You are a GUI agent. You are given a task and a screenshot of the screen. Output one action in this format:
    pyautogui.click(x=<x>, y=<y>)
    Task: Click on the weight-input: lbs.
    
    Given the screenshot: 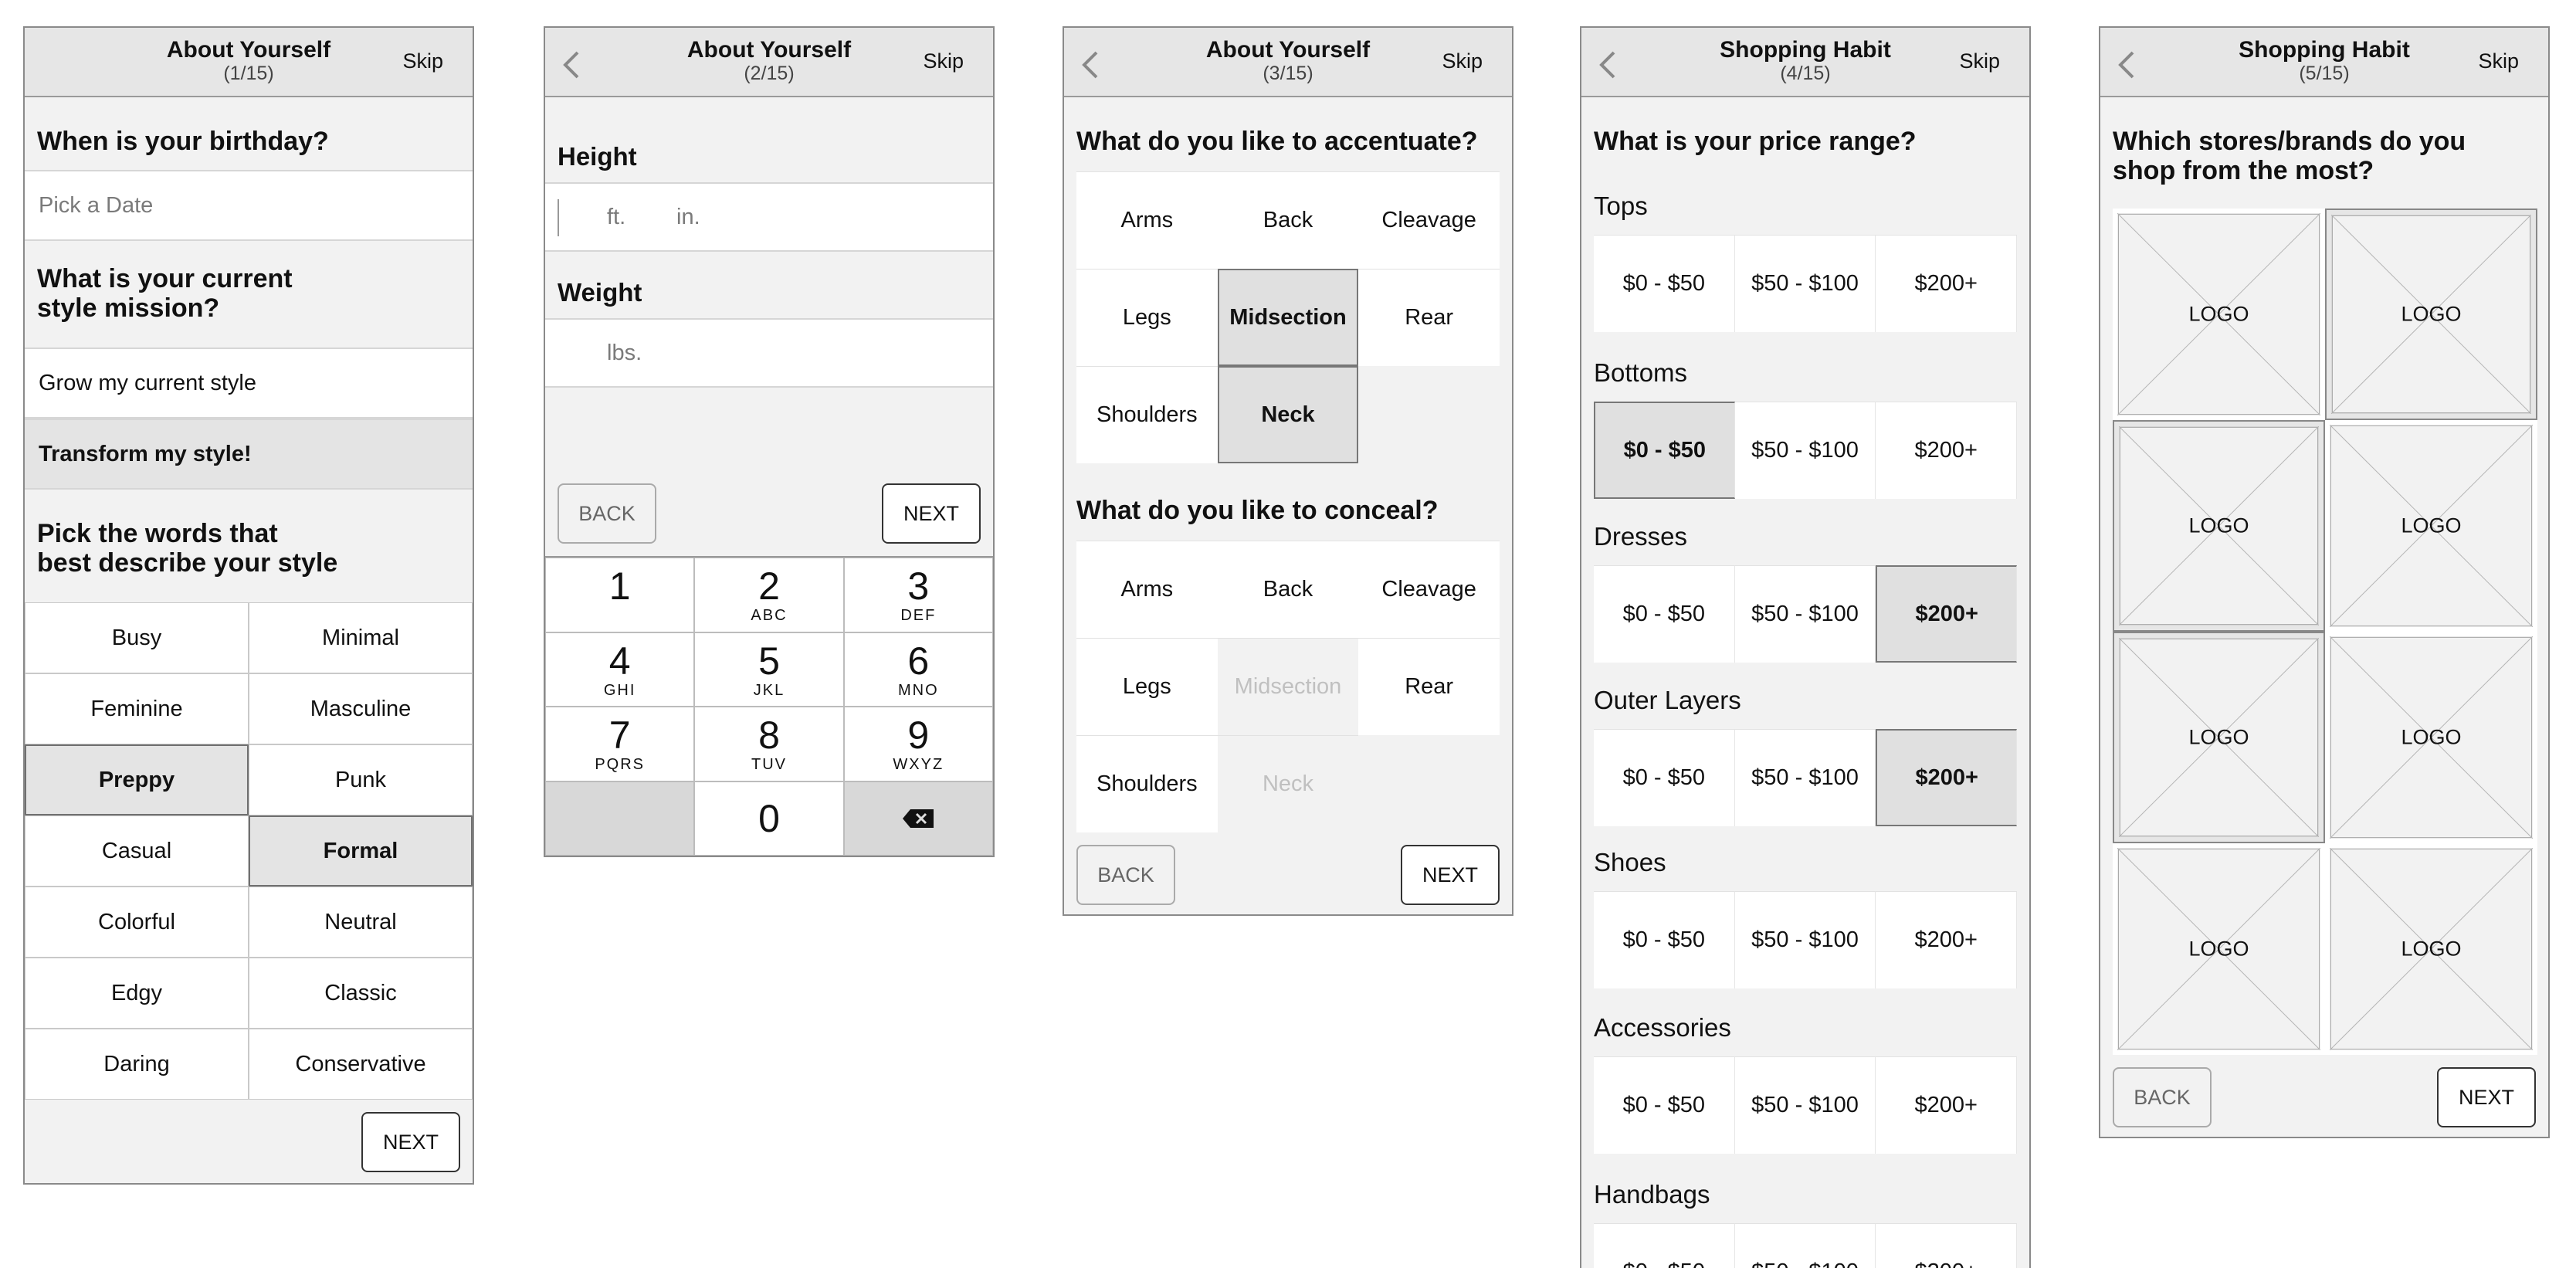 What is the action you would take?
    pyautogui.click(x=769, y=353)
    